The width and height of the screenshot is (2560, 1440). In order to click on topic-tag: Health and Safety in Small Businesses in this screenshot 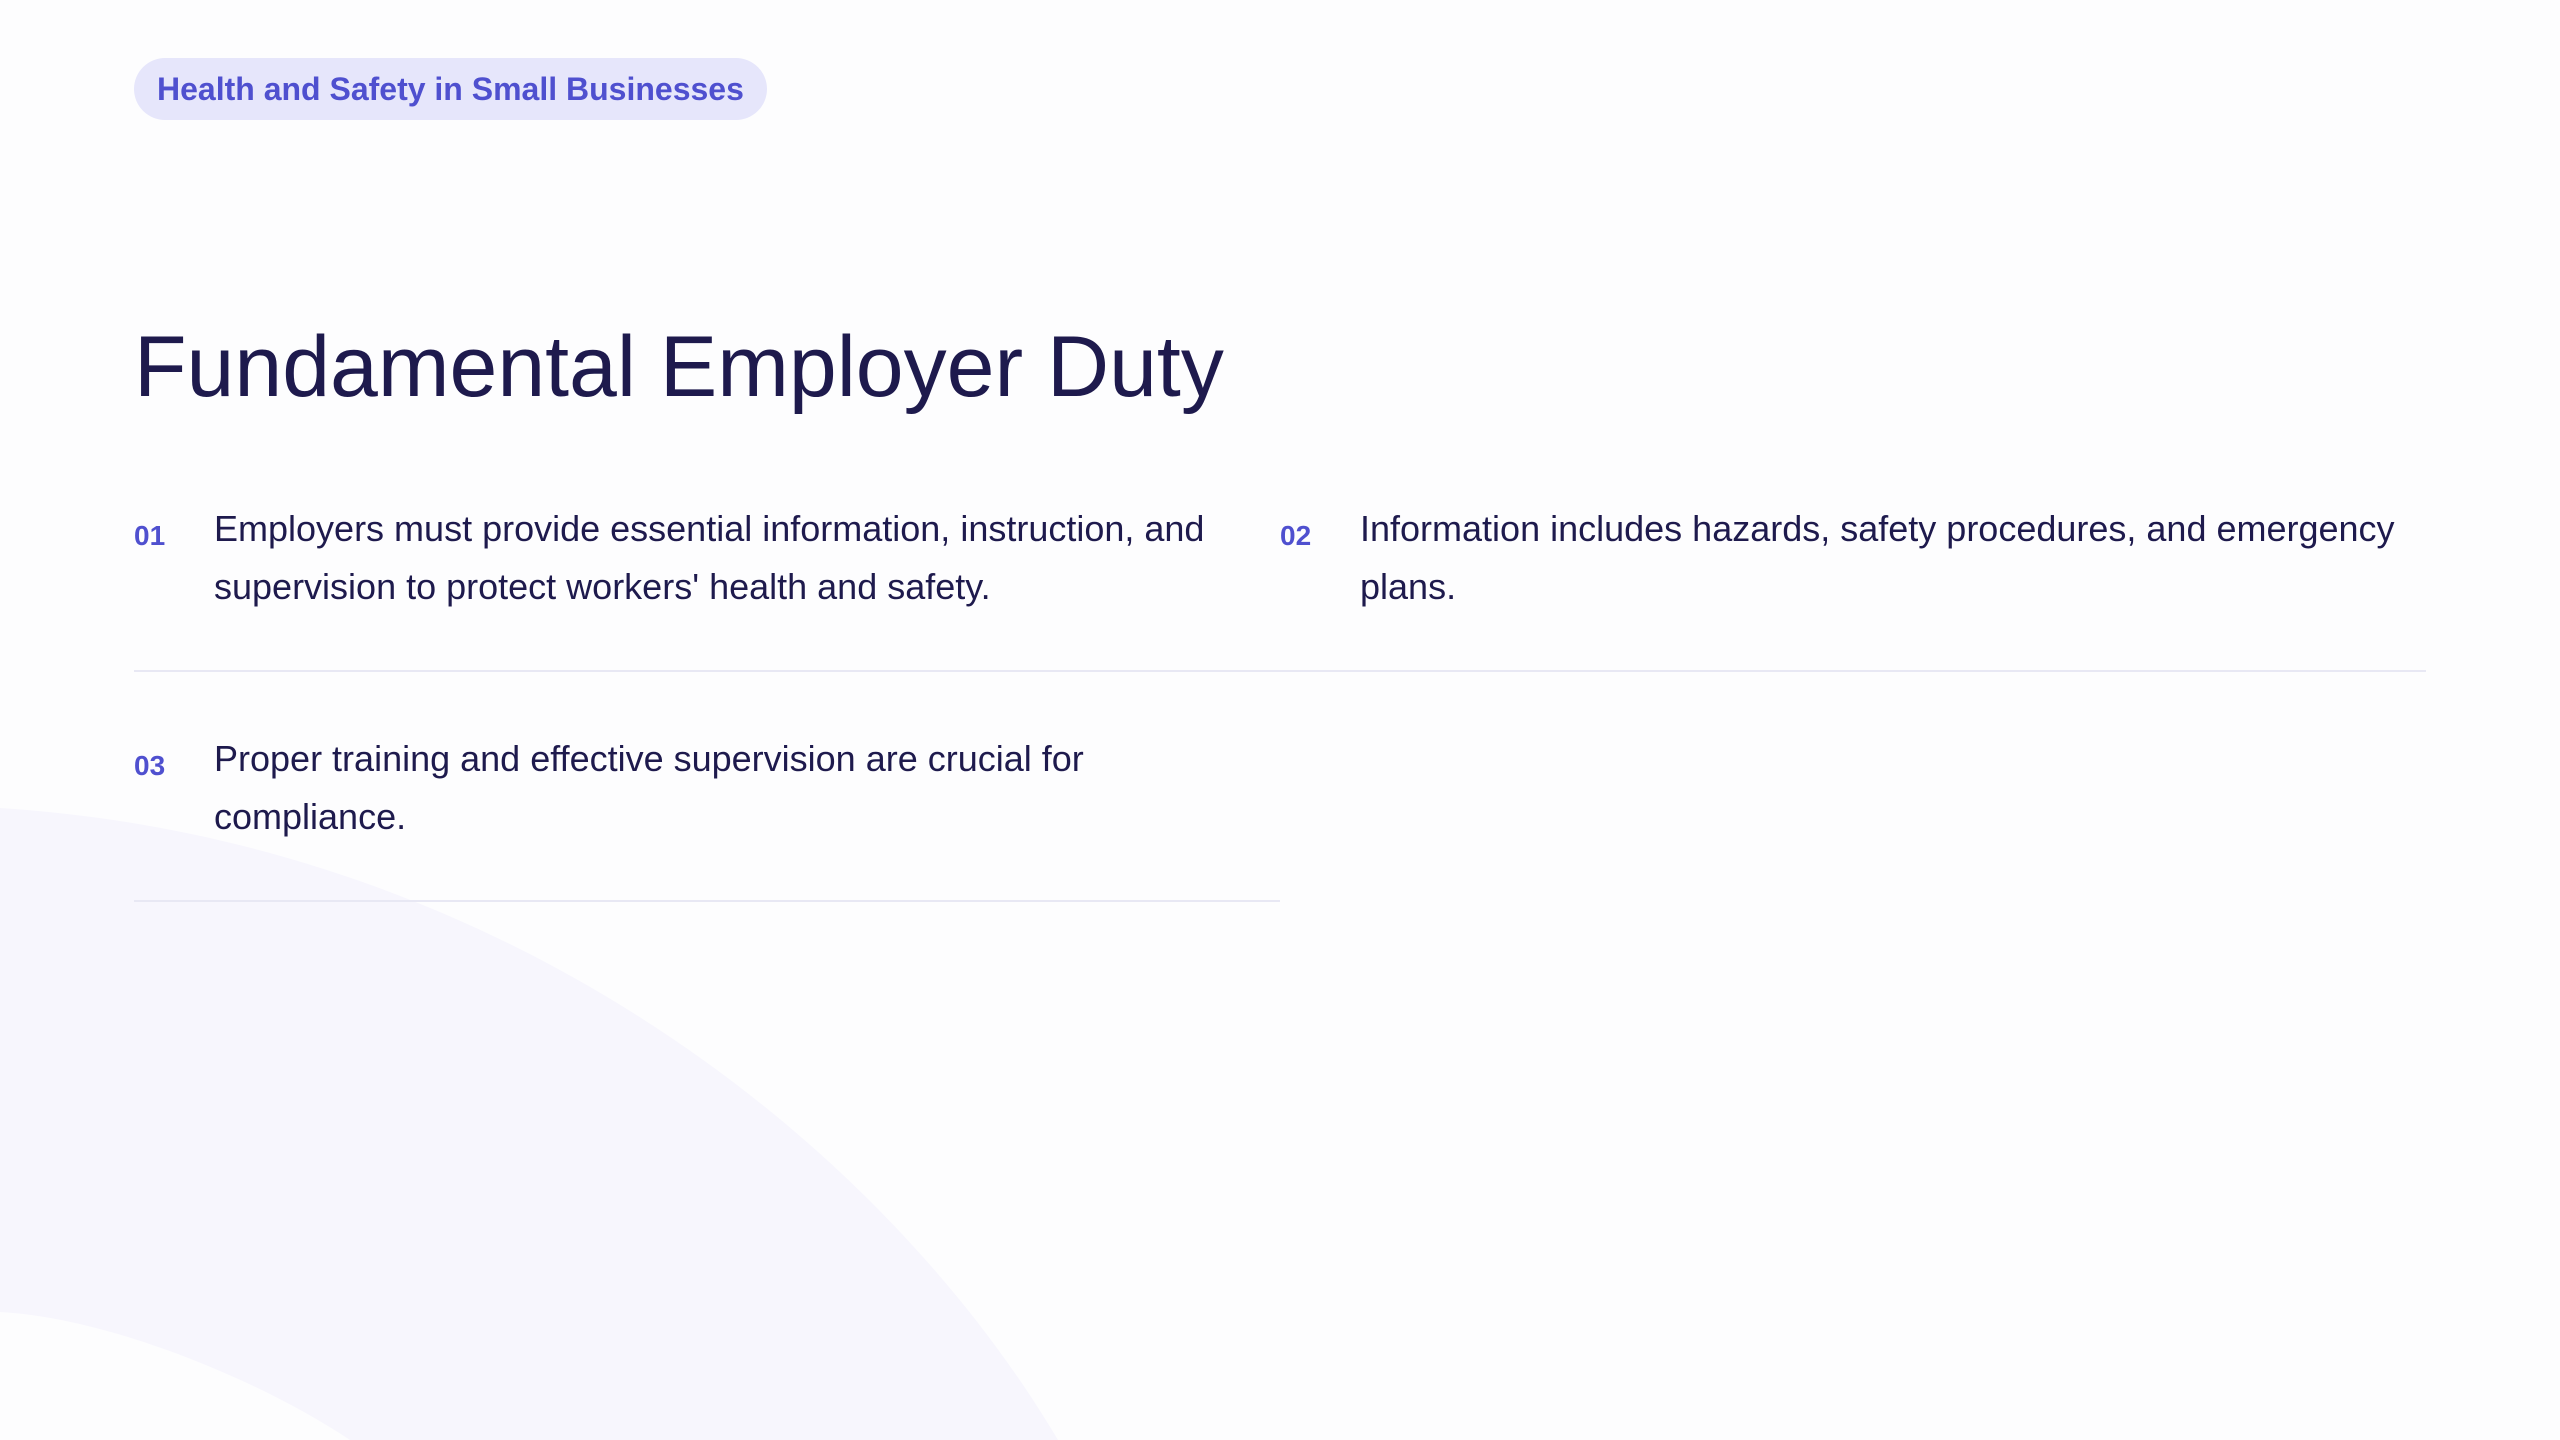, I will do `click(450, 89)`.